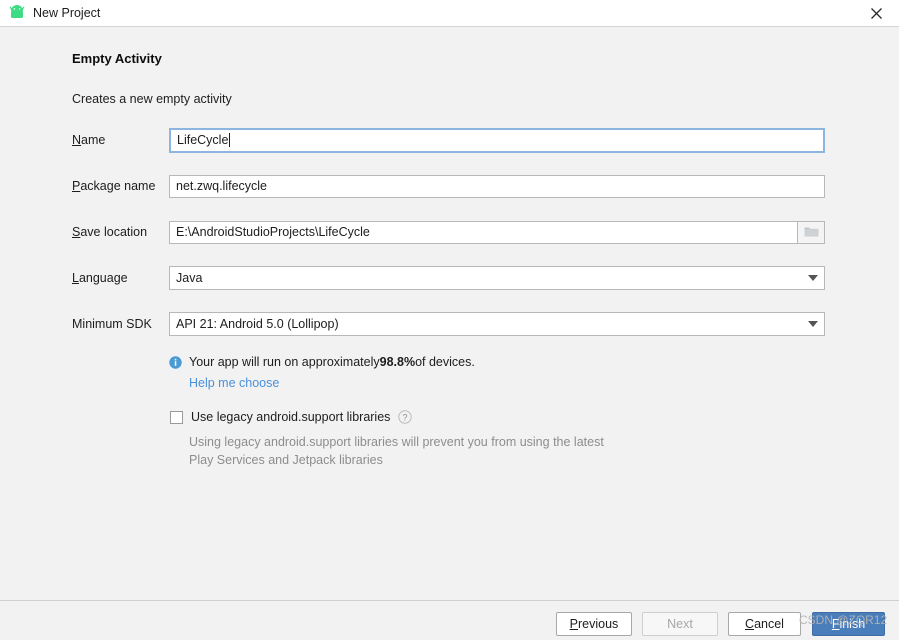 Image resolution: width=899 pixels, height=640 pixels. What do you see at coordinates (769, 624) in the screenshot?
I see `cancel-button-label: ancel` at bounding box center [769, 624].